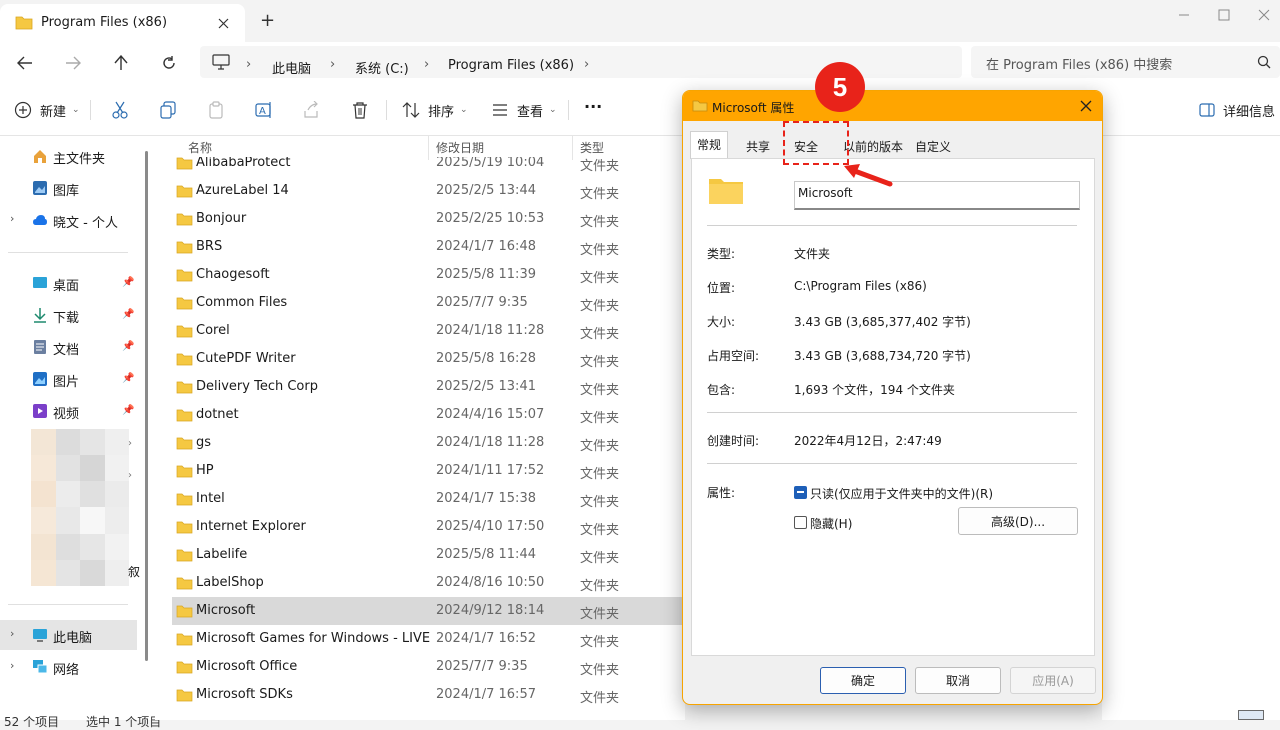 The height and width of the screenshot is (730, 1280). Describe the element at coordinates (216, 110) in the screenshot. I see `paste-button` at that location.